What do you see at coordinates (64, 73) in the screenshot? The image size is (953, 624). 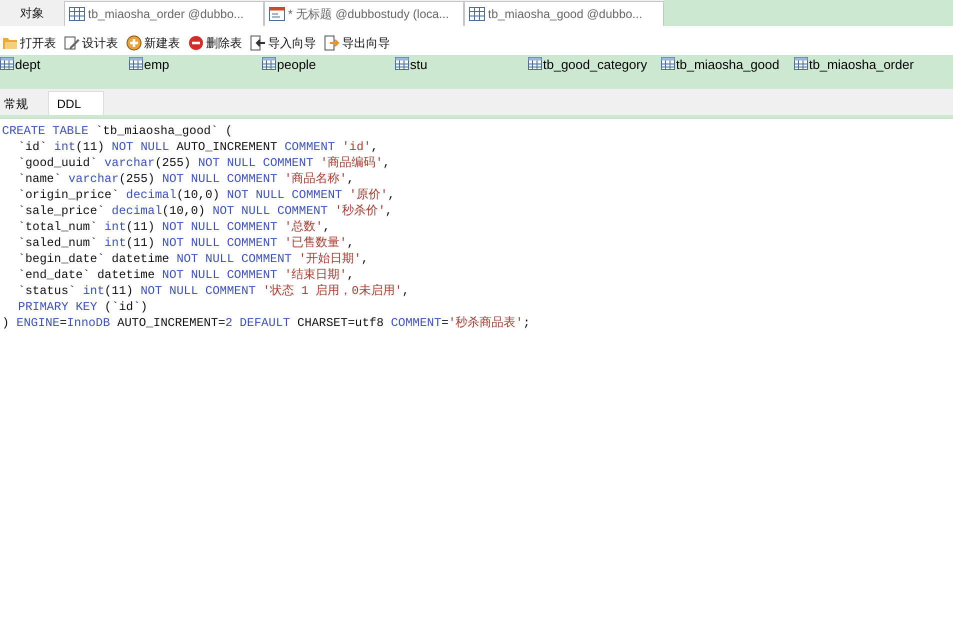 I see `table-item: dept` at bounding box center [64, 73].